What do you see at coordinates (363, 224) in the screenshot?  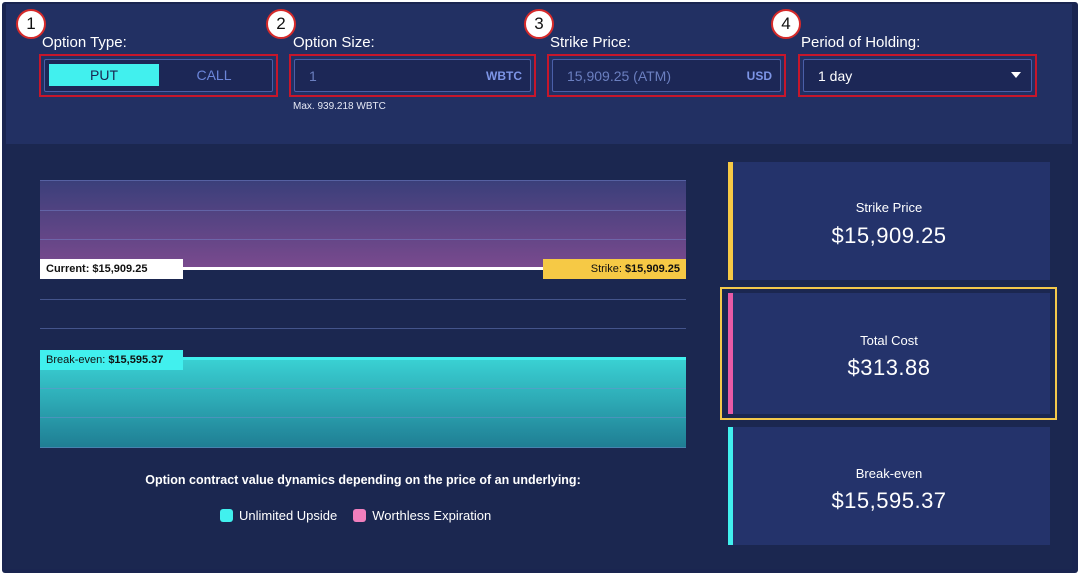 I see `worthless-expiration-band` at bounding box center [363, 224].